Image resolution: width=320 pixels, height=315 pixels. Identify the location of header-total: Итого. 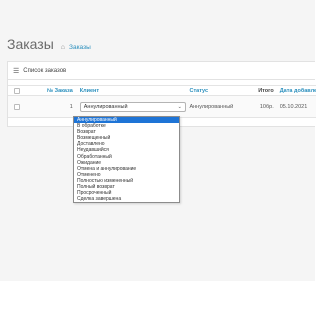
(266, 91).